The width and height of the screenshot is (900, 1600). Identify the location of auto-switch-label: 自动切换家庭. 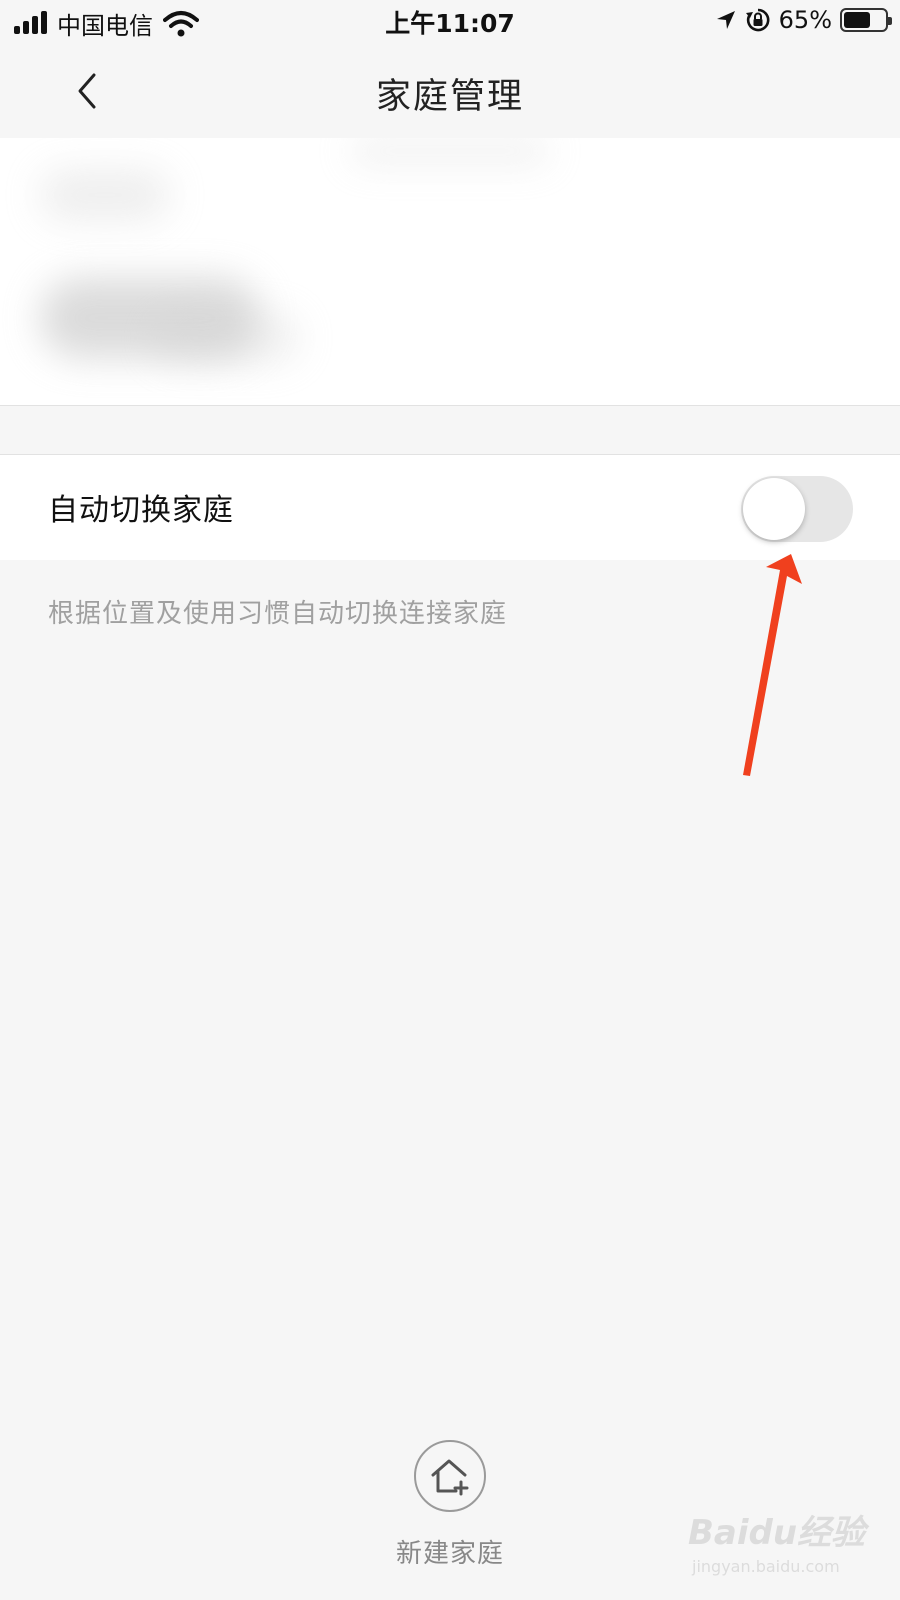
(141, 510).